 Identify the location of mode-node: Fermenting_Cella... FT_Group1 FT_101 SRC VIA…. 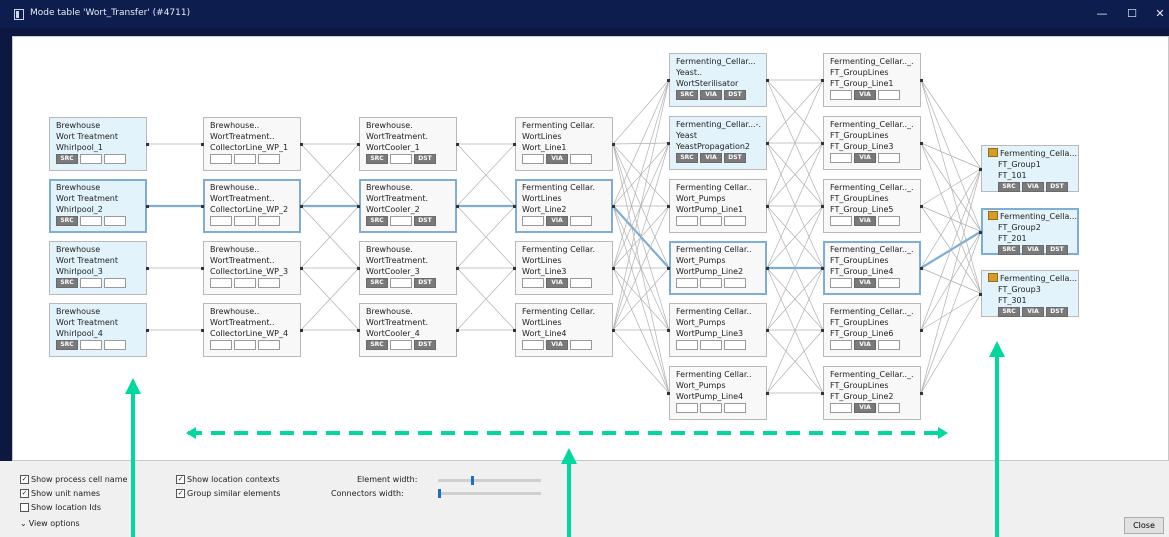
(1030, 168).